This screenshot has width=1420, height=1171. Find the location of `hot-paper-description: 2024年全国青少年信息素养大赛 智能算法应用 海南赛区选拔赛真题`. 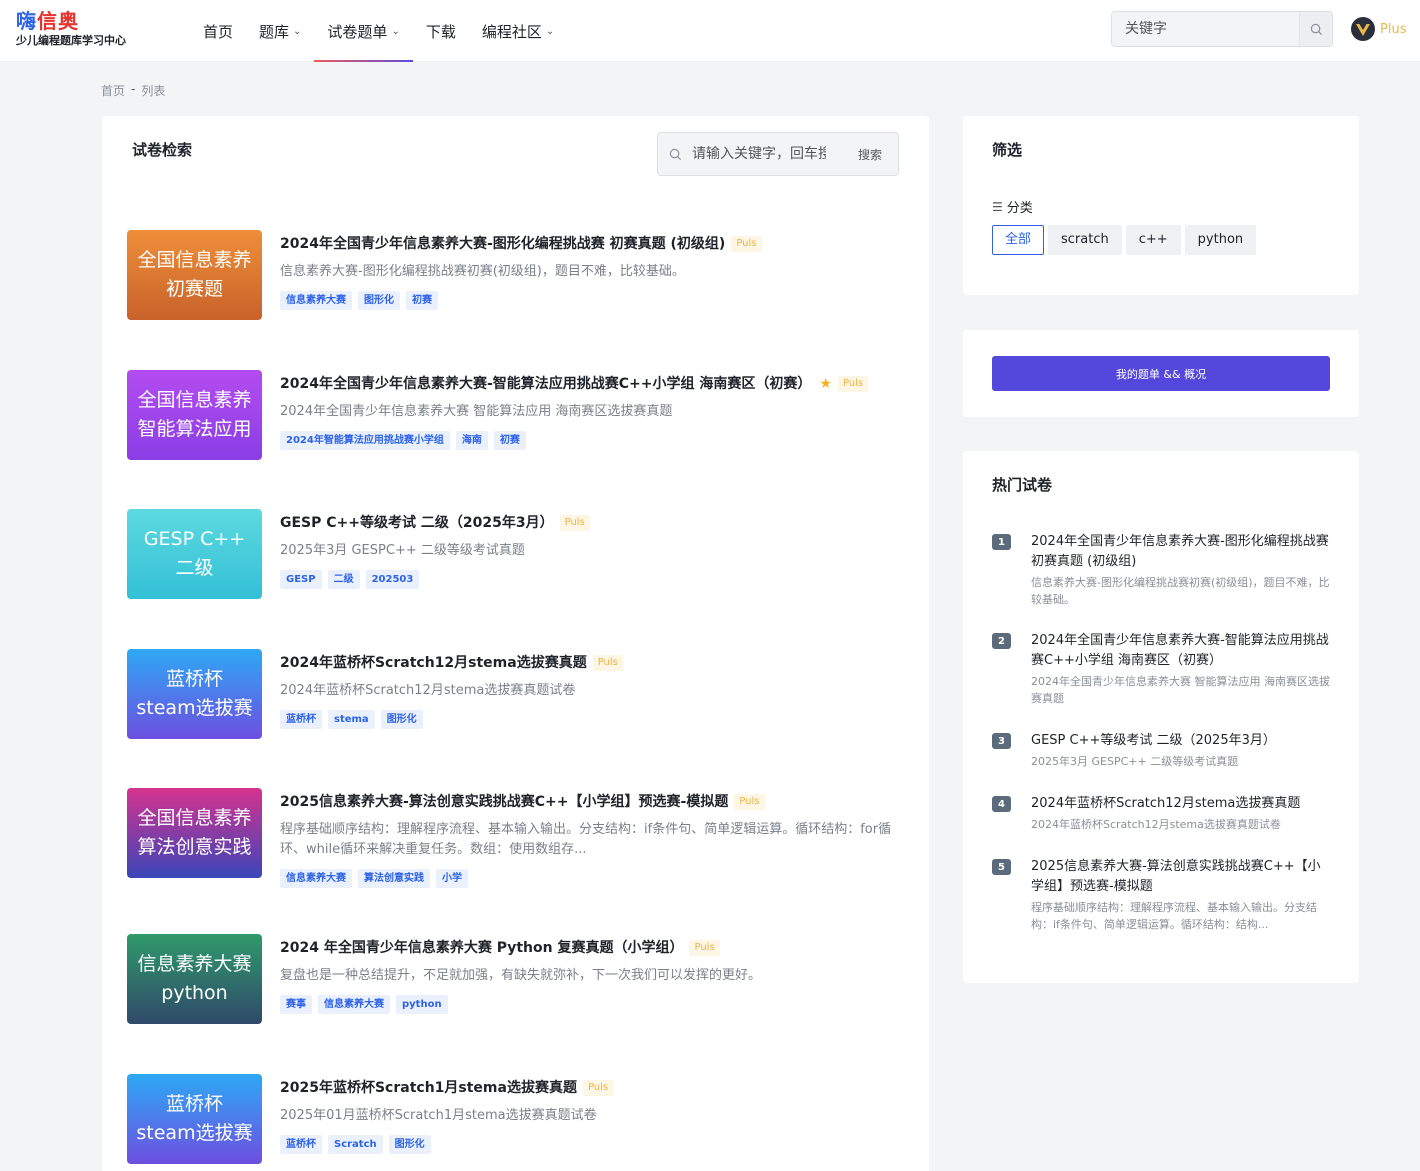

hot-paper-description: 2024年全国青少年信息素养大赛 智能算法应用 海南赛区选拔赛真题 is located at coordinates (1180, 690).